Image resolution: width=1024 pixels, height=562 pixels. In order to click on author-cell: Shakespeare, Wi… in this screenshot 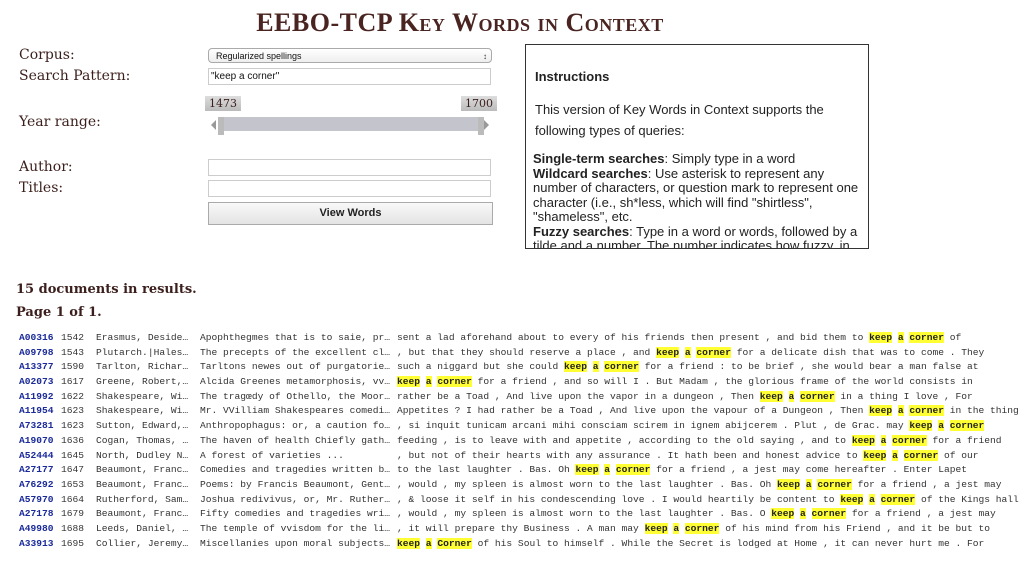, I will do `click(142, 411)`.